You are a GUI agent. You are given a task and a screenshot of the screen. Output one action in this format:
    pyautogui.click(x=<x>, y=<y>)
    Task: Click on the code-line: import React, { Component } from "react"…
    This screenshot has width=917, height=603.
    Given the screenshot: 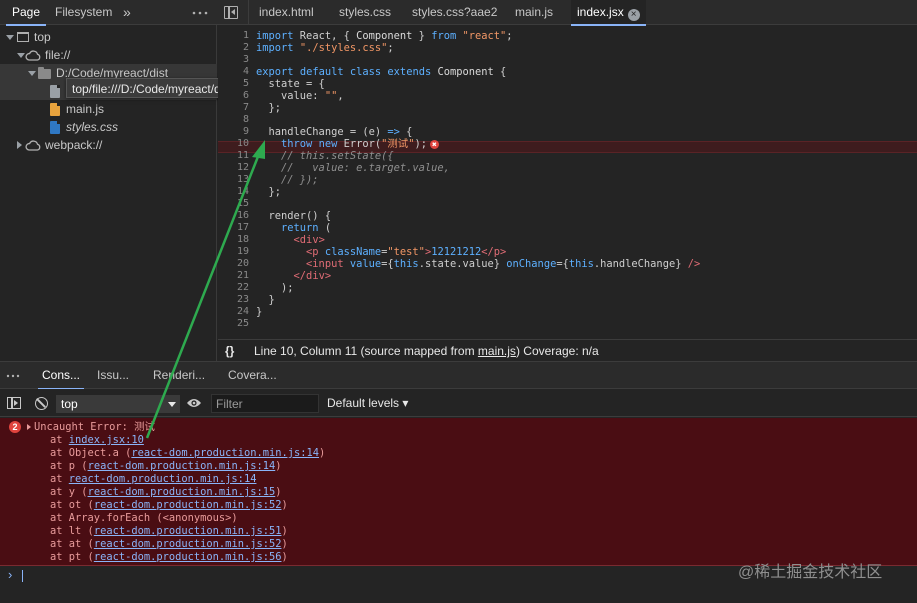 What is the action you would take?
    pyautogui.click(x=384, y=36)
    